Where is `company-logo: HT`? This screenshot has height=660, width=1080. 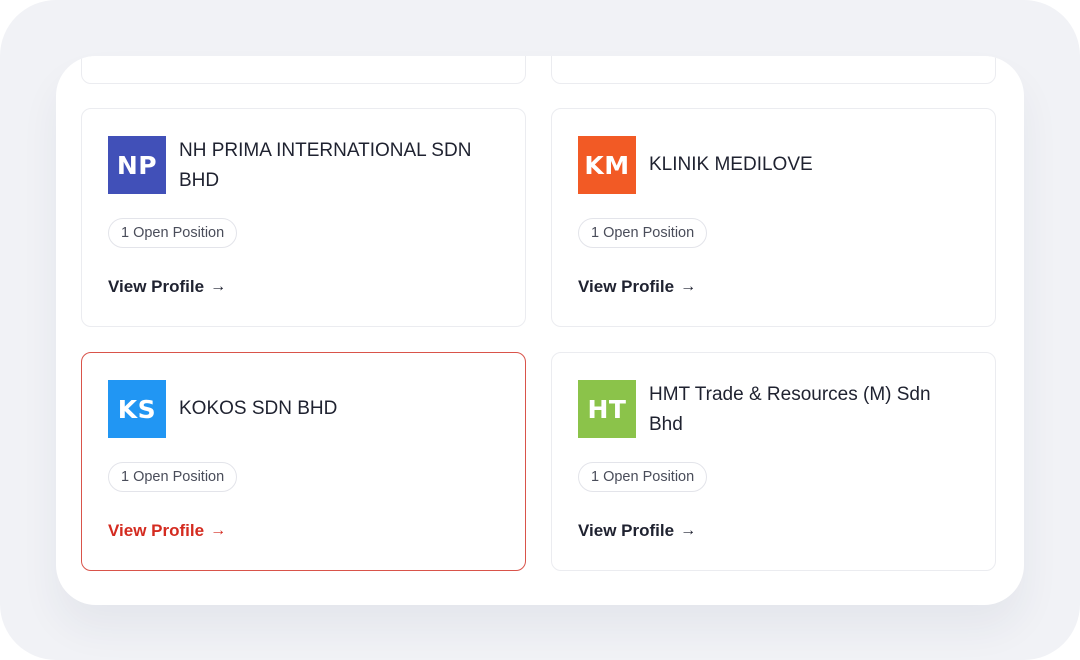 company-logo: HT is located at coordinates (607, 409).